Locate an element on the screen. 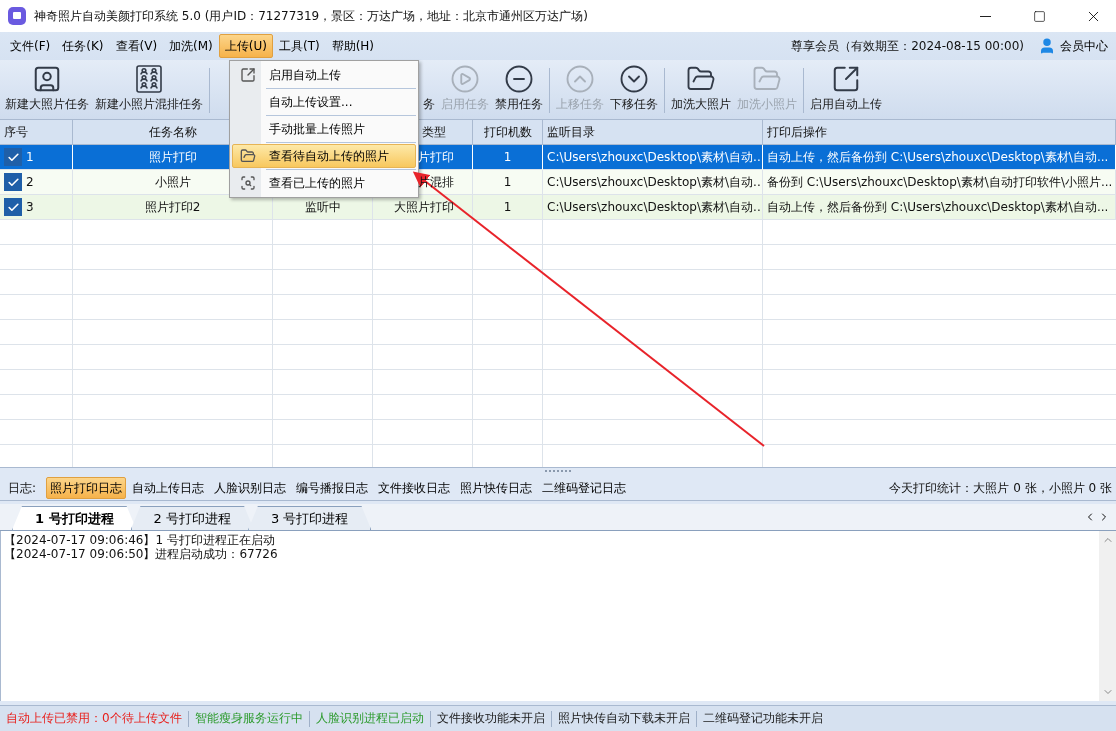  toolbar-button: 加洗大照片 is located at coordinates (701, 90).